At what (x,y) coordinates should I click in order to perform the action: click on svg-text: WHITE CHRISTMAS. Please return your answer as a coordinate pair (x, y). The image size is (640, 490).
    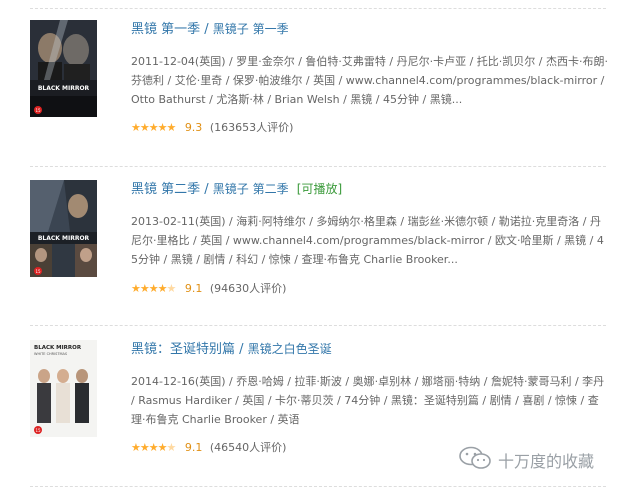
    Looking at the image, I should click on (51, 354).